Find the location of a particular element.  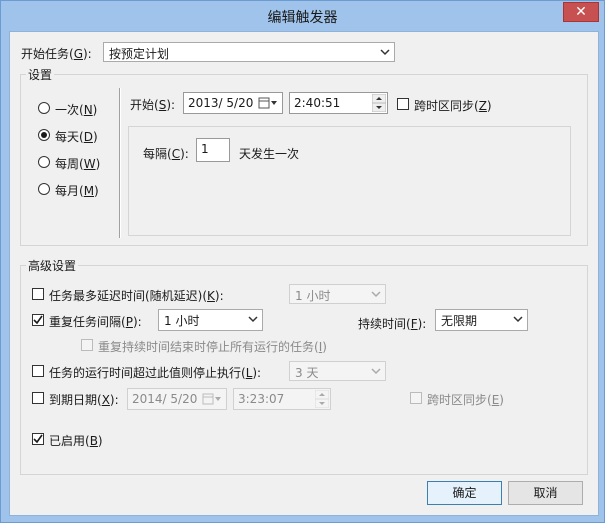

repeat-interval-value: 1 小时 is located at coordinates (182, 321).